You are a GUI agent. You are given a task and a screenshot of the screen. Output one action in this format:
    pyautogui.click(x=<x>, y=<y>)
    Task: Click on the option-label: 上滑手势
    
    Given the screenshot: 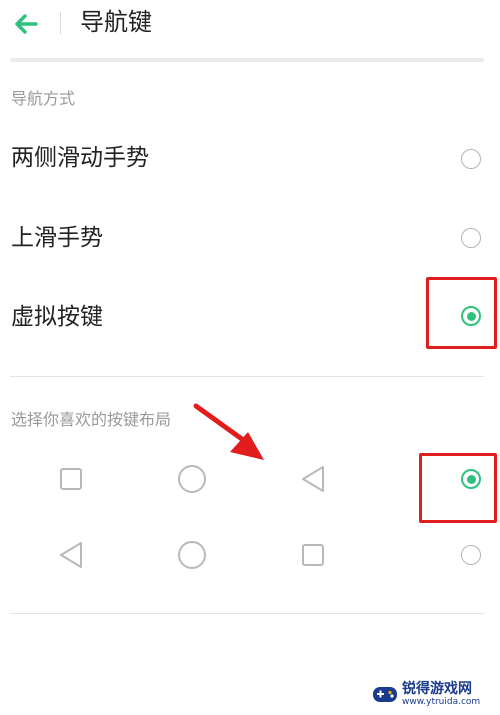 What is the action you would take?
    pyautogui.click(x=57, y=238)
    